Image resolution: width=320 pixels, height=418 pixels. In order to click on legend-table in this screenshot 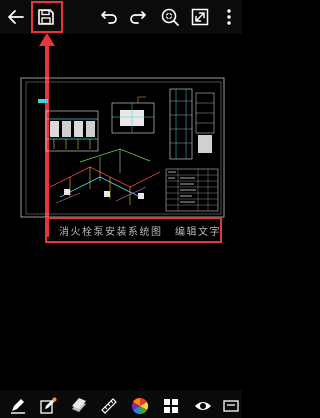, I will do `click(192, 190)`.